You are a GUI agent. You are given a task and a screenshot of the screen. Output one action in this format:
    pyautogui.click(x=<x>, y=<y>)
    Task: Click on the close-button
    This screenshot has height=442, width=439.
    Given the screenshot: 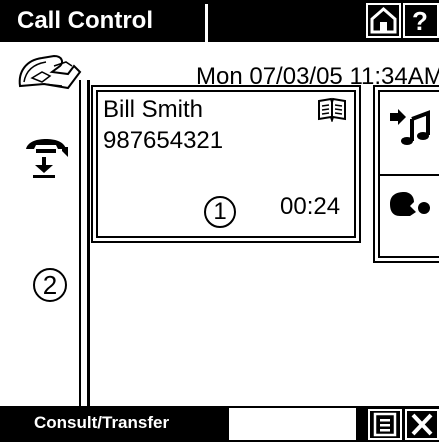 What is the action you would take?
    pyautogui.click(x=422, y=424)
    